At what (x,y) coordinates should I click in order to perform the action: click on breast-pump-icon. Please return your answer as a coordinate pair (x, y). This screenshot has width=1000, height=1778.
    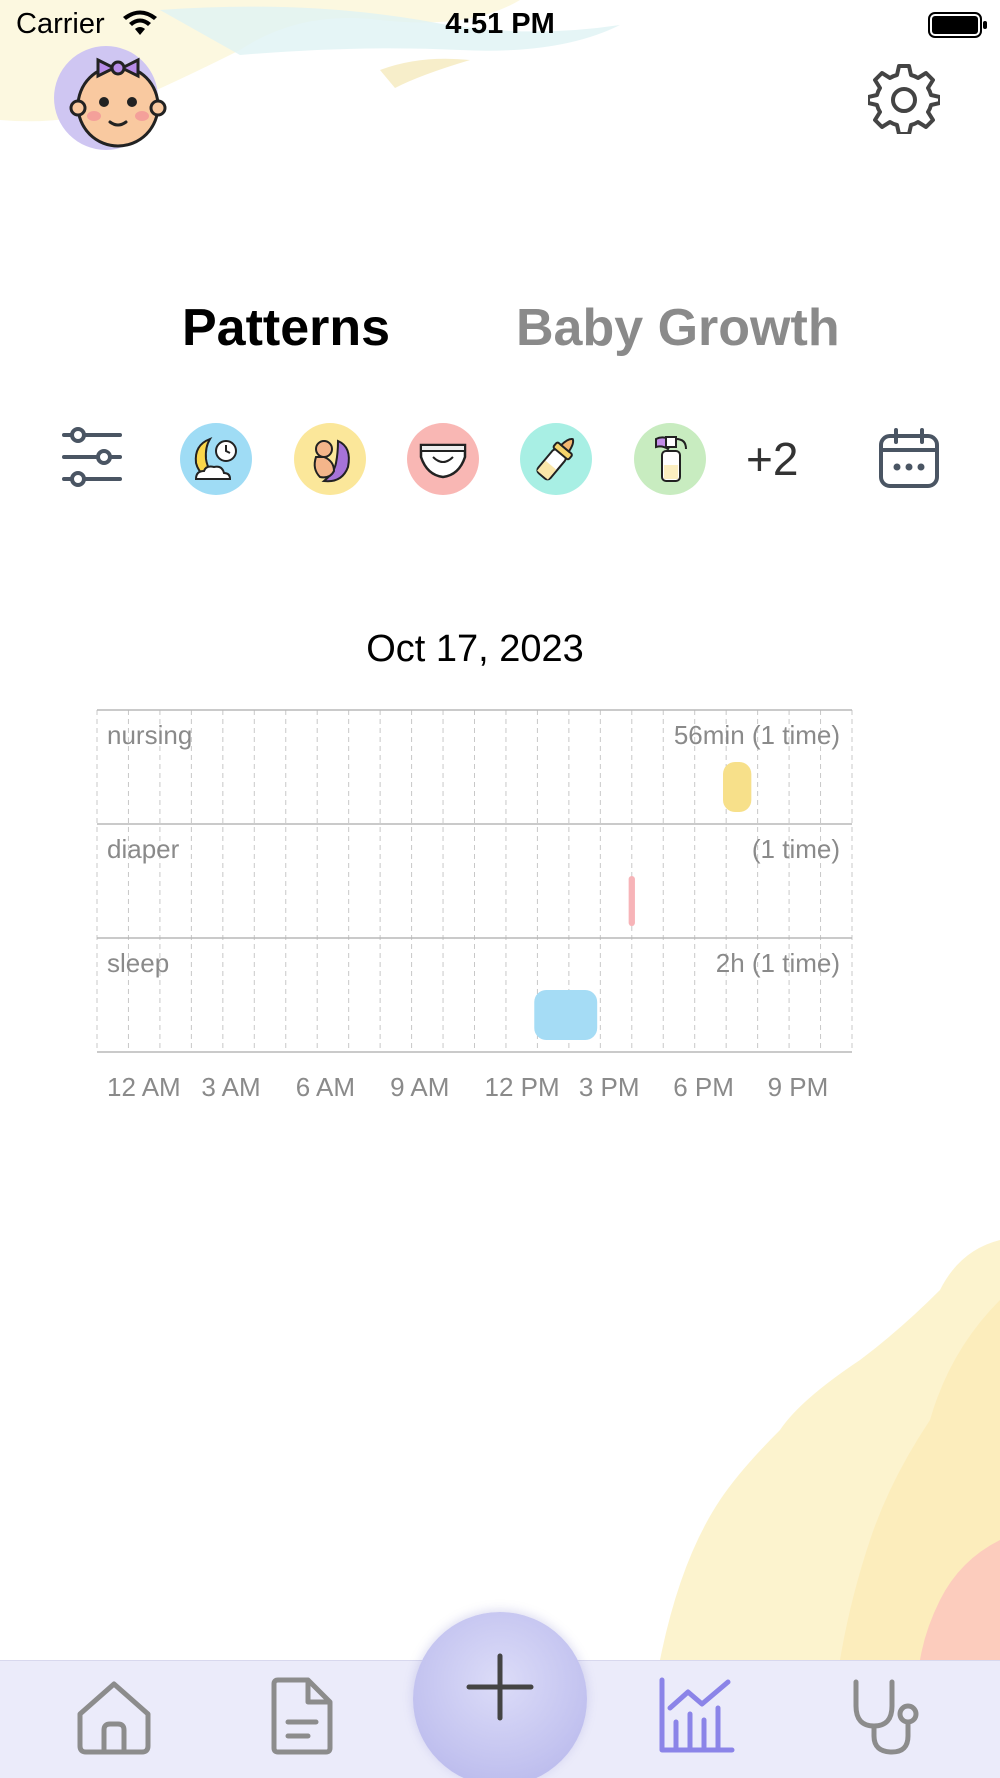
    Looking at the image, I should click on (671, 459).